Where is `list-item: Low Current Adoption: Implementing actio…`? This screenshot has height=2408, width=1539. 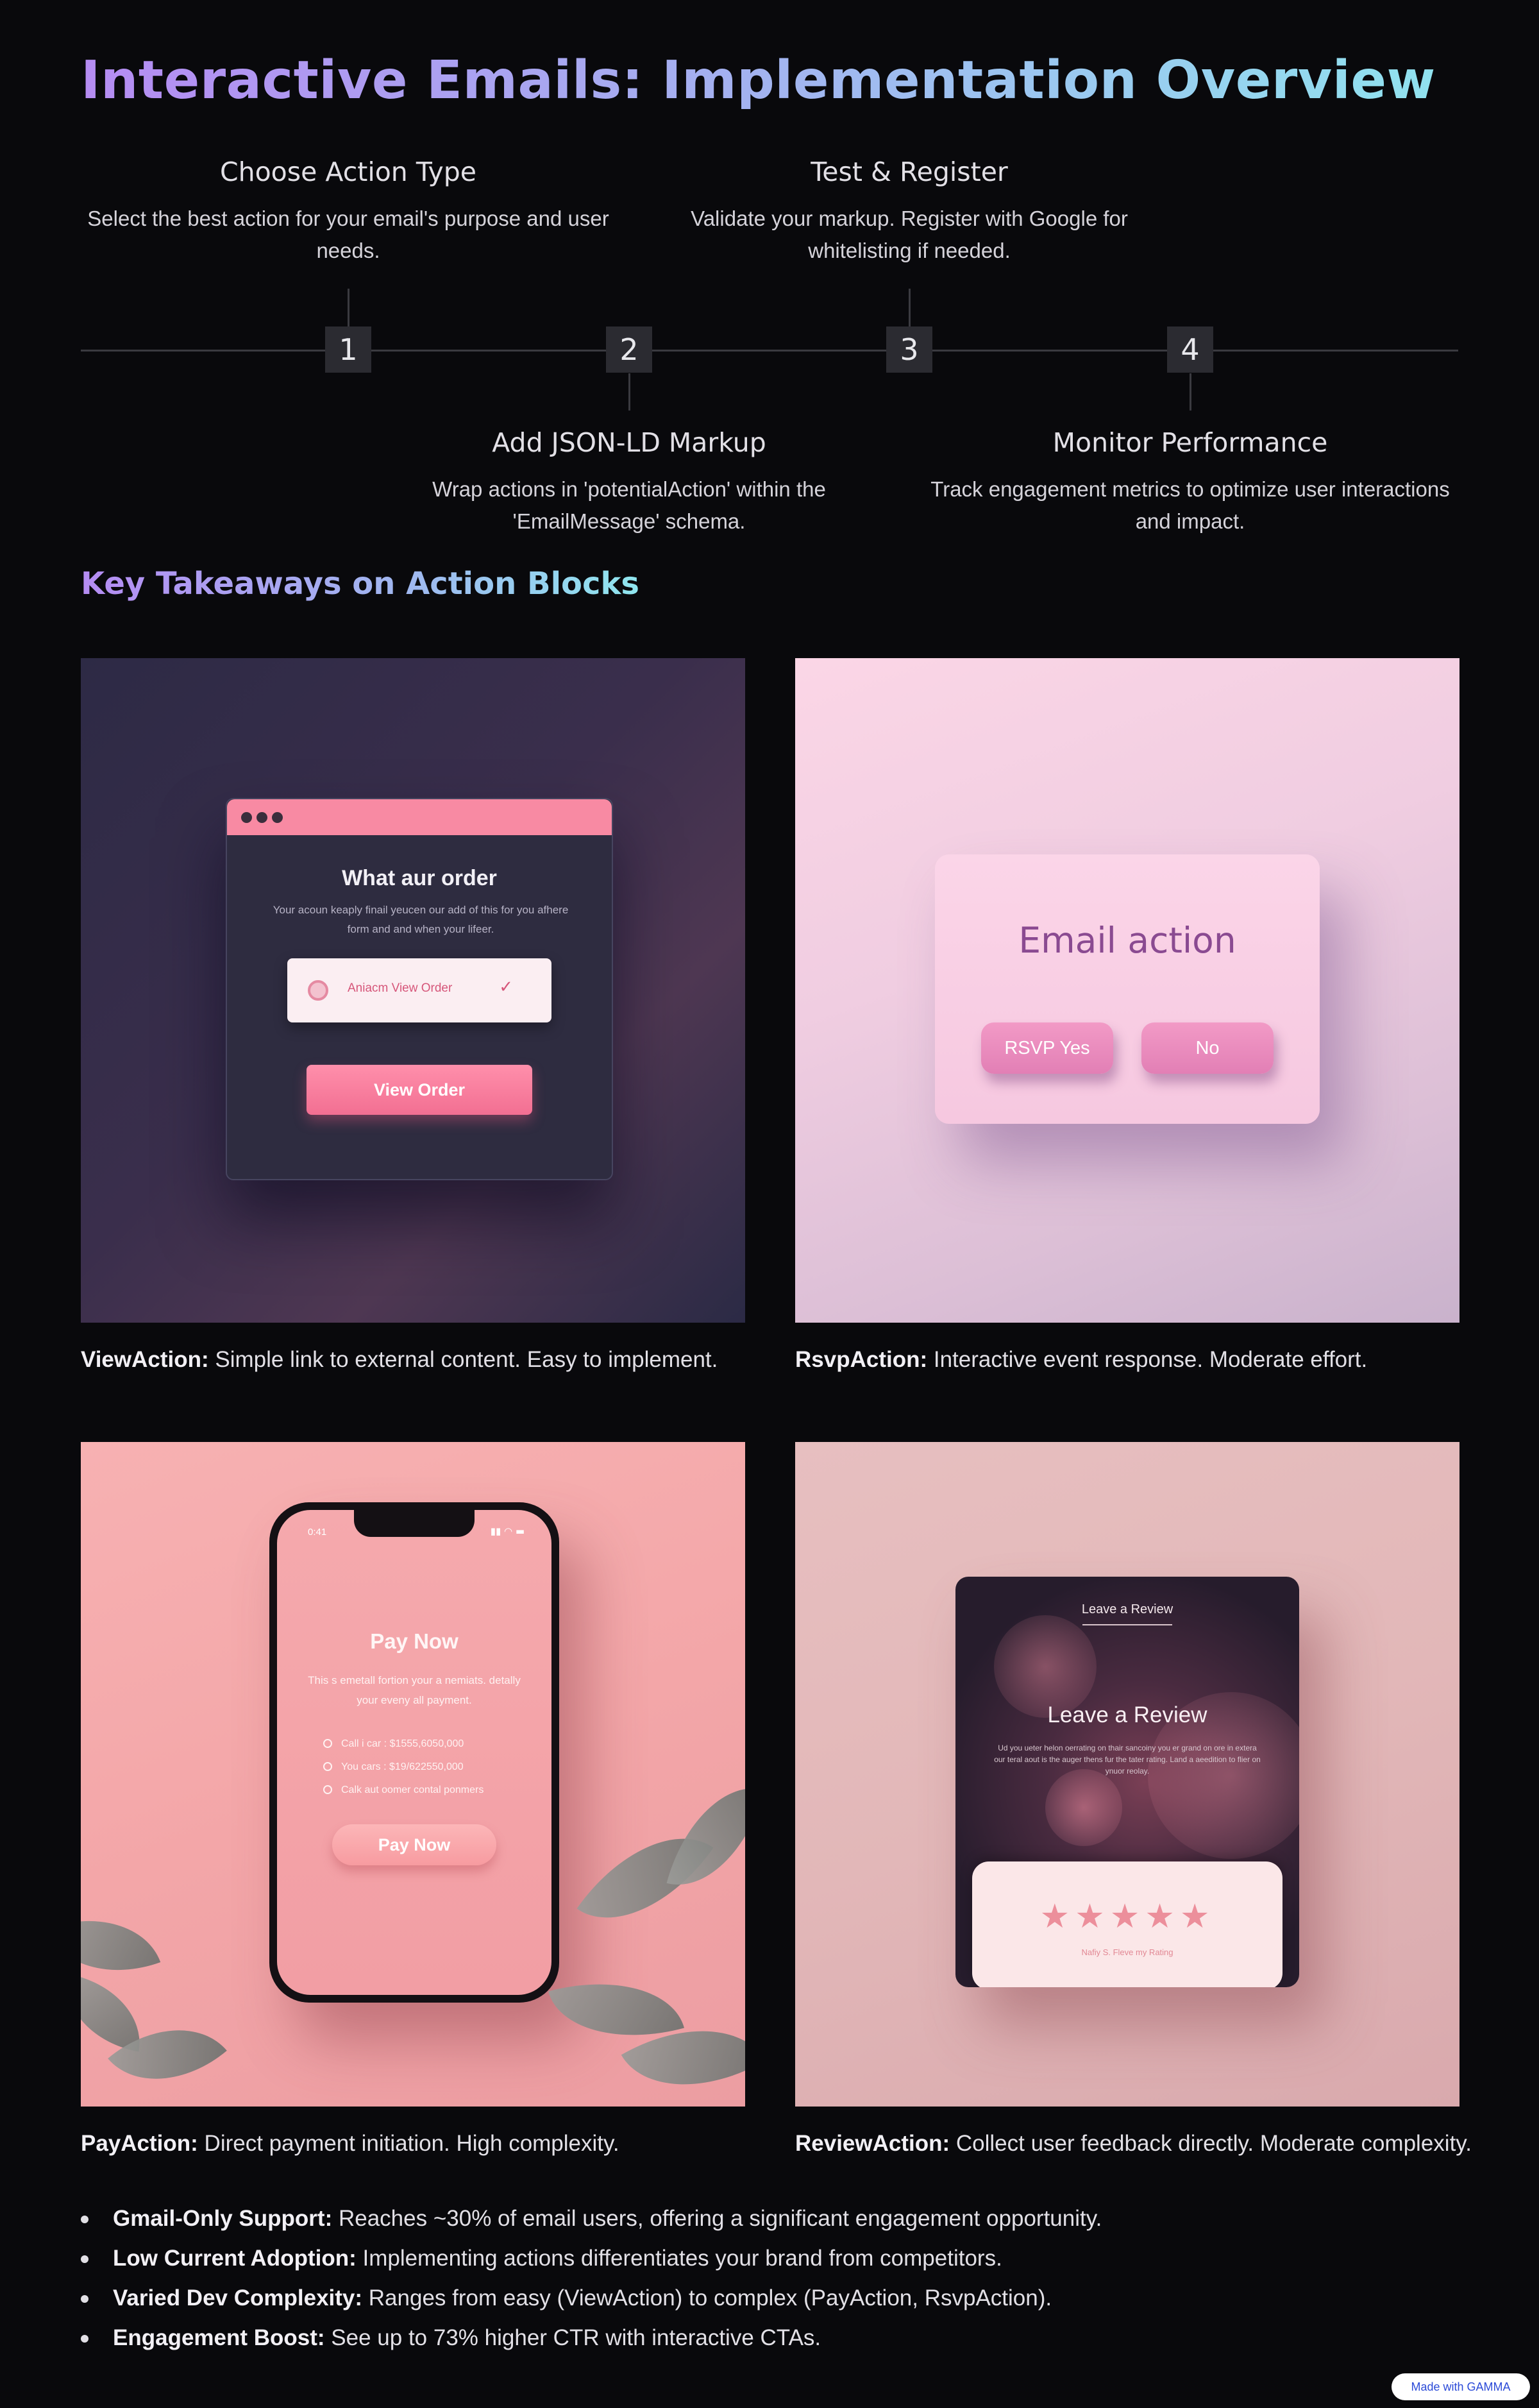
list-item: Low Current Adoption: Implementing actio… is located at coordinates (754, 2258).